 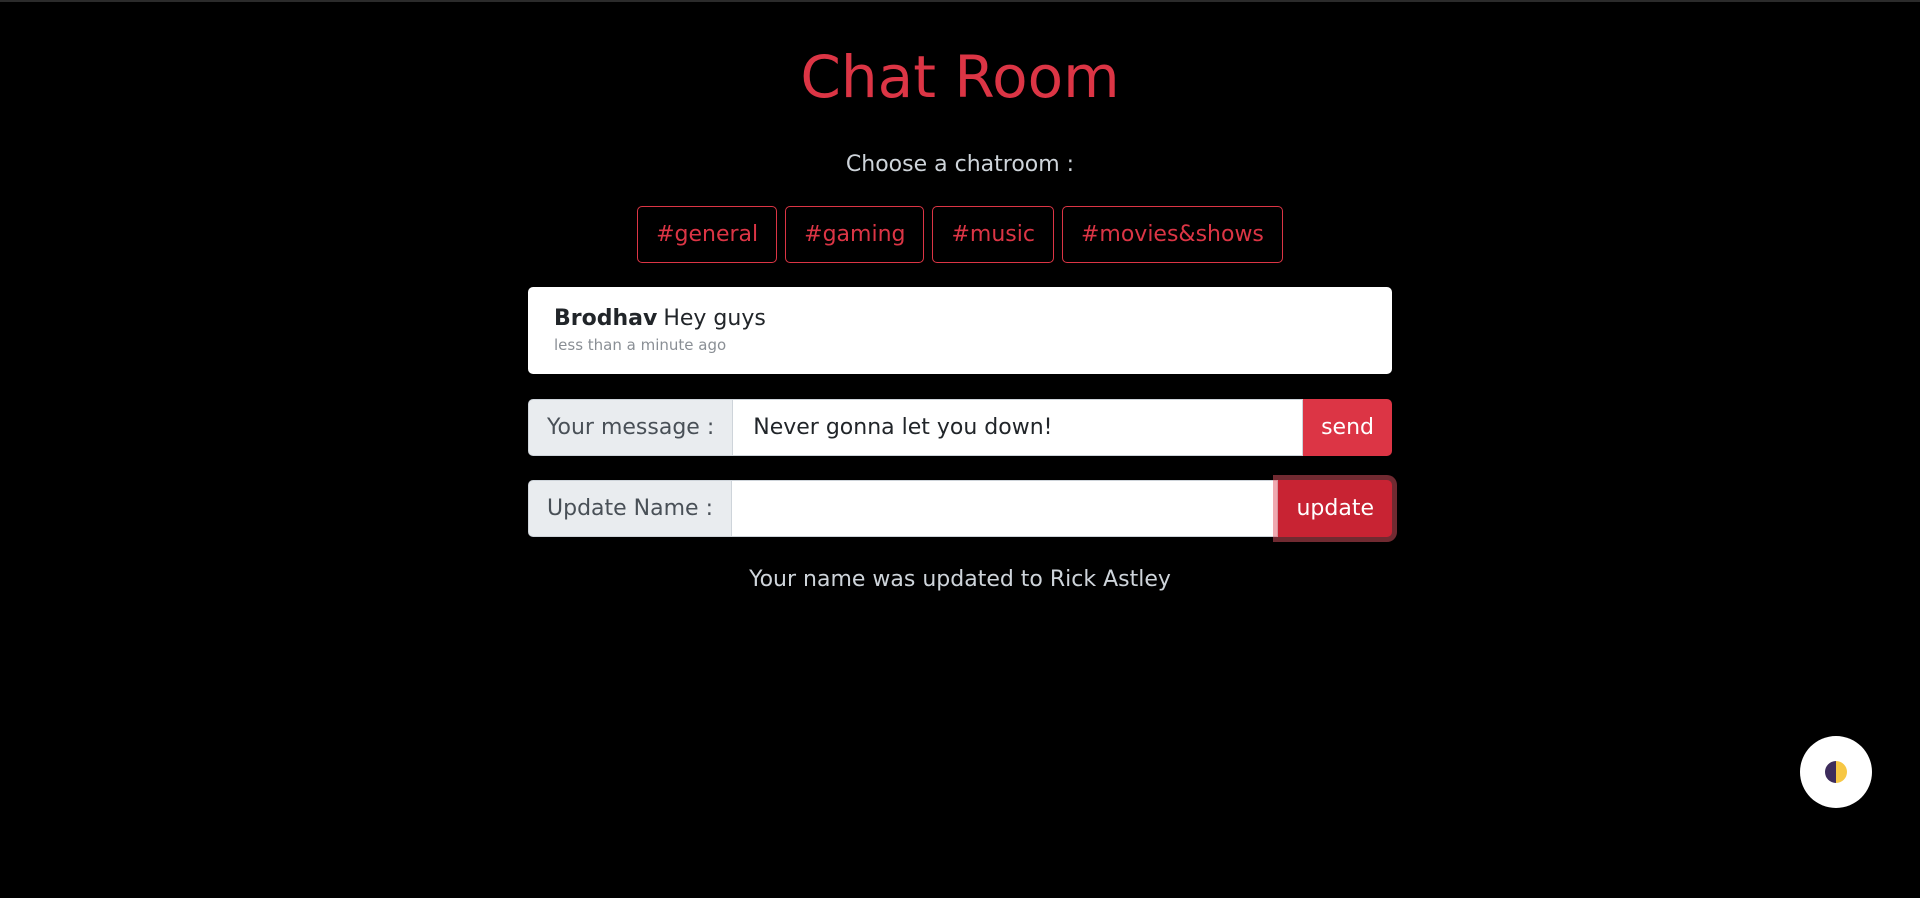 I want to click on room-button-movies-shows: #movies&shows, so click(x=1172, y=234).